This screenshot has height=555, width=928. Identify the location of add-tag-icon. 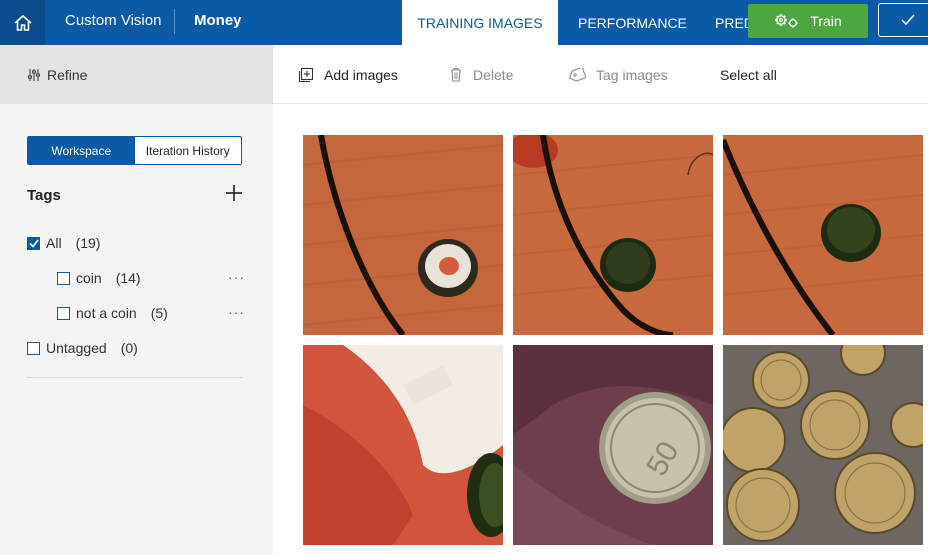
(234, 193).